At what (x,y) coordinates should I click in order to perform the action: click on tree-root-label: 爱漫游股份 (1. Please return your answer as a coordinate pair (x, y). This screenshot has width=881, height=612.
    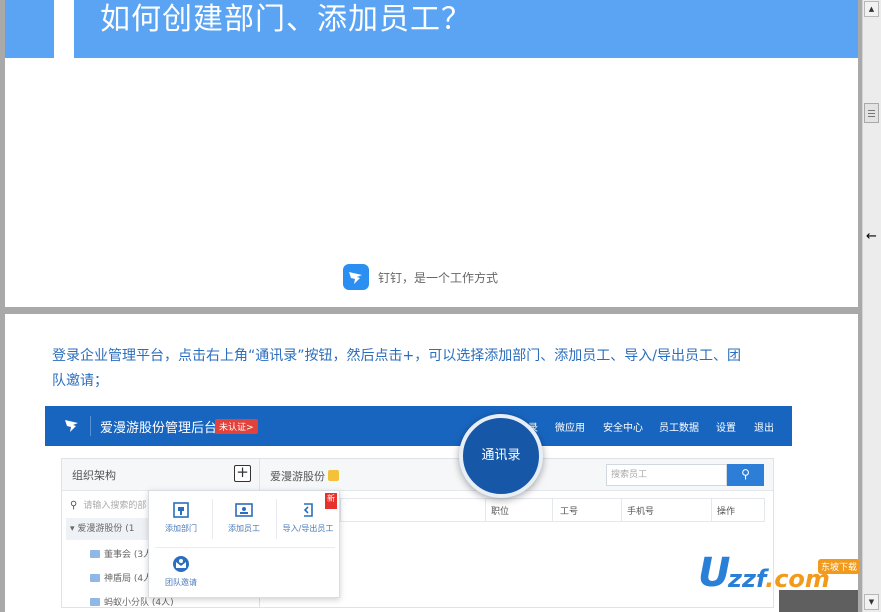
    Looking at the image, I should click on (106, 529).